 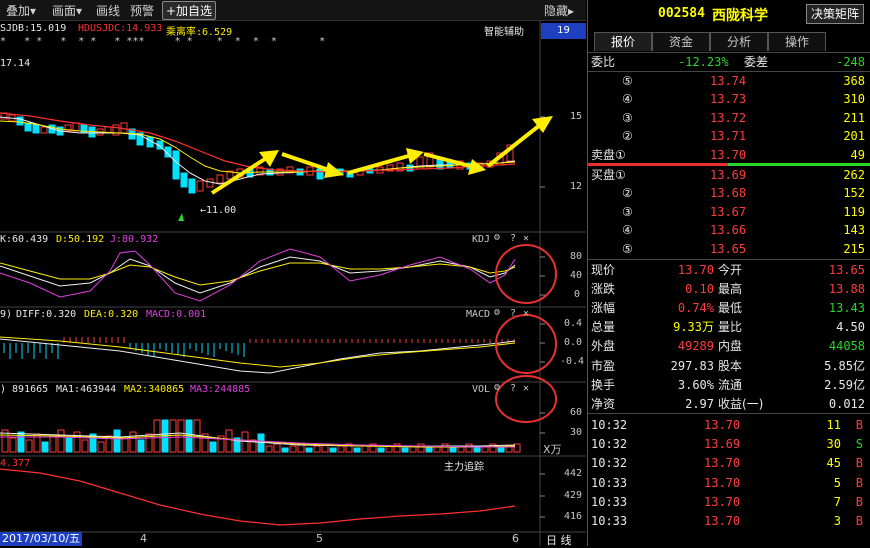 I want to click on trade-row: 10:32 13.70 45 B, so click(x=729, y=463).